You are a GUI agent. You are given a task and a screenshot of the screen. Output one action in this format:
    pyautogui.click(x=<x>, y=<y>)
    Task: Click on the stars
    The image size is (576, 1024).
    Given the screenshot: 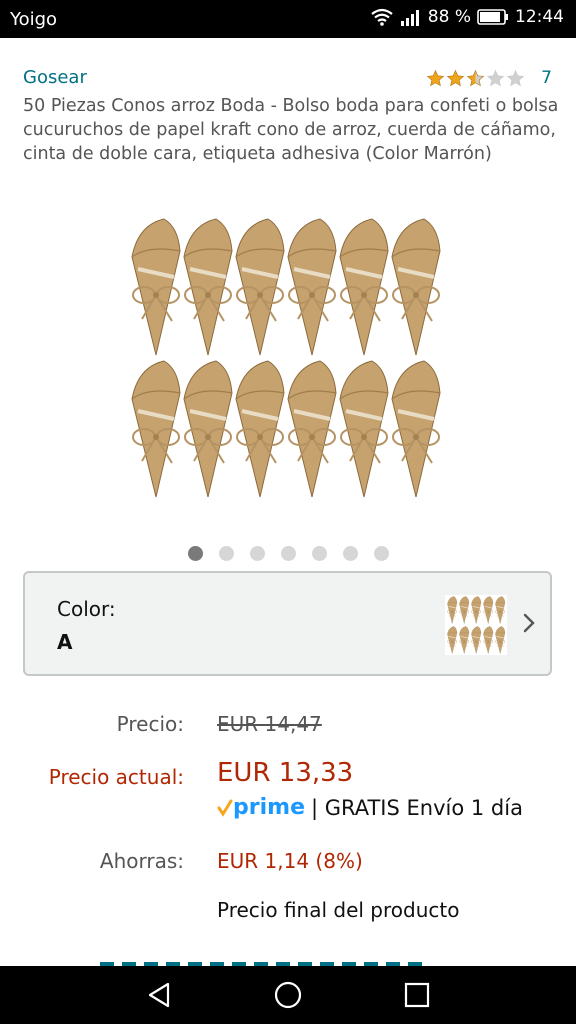 What is the action you would take?
    pyautogui.click(x=475, y=78)
    